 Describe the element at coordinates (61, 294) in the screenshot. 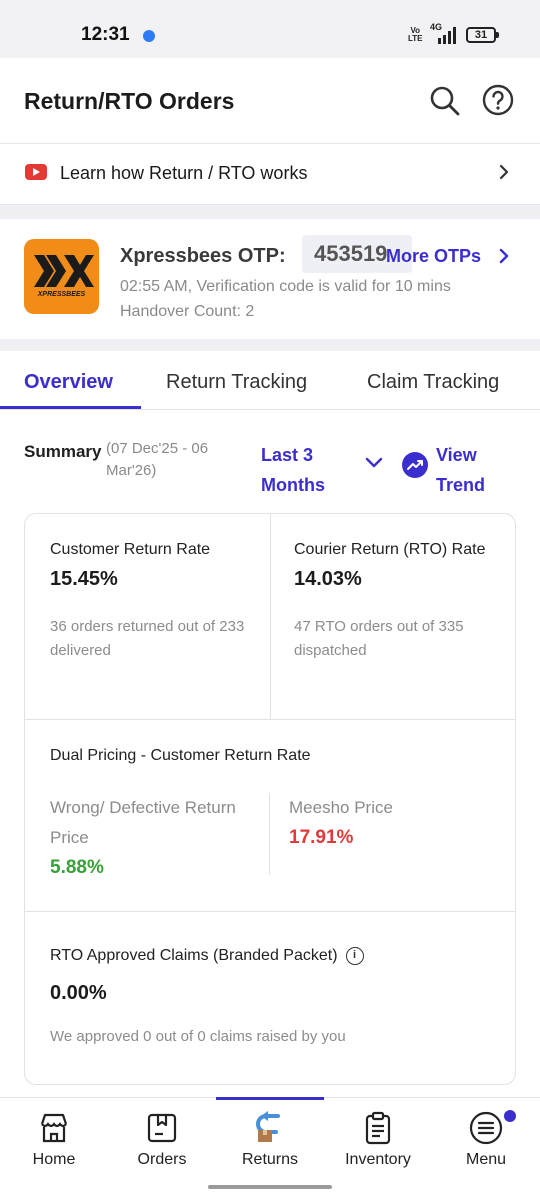

I see `logo-text: XPRESSBEES` at that location.